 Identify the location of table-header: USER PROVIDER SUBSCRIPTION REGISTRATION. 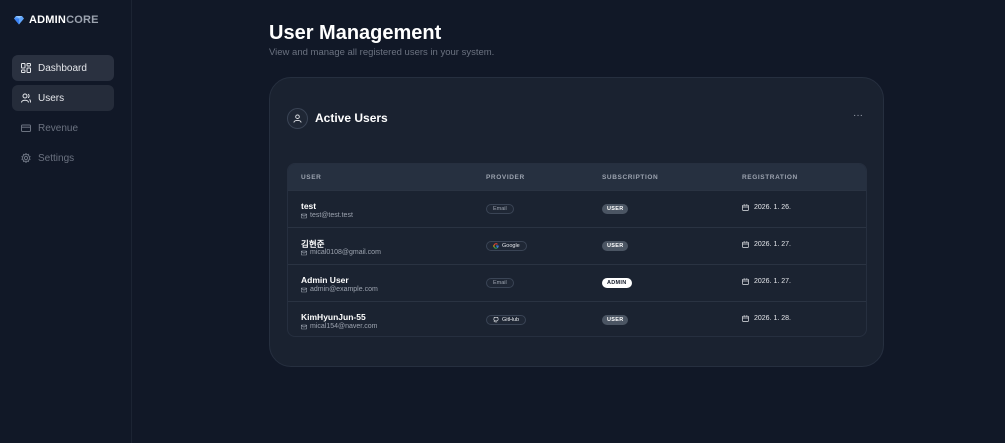
(577, 177).